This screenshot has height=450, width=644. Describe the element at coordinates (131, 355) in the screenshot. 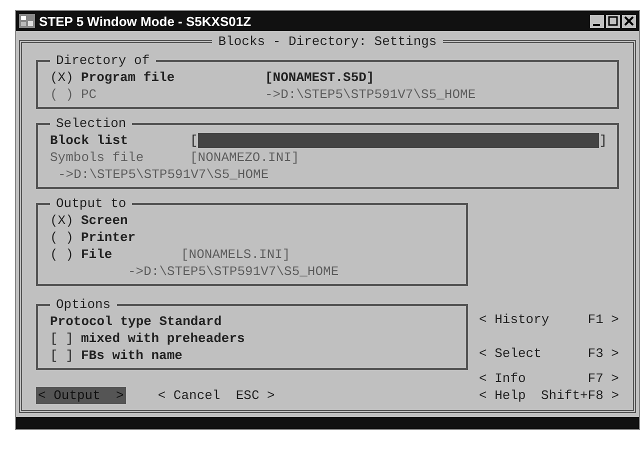

I see `checkbox-label: FBs with name` at that location.